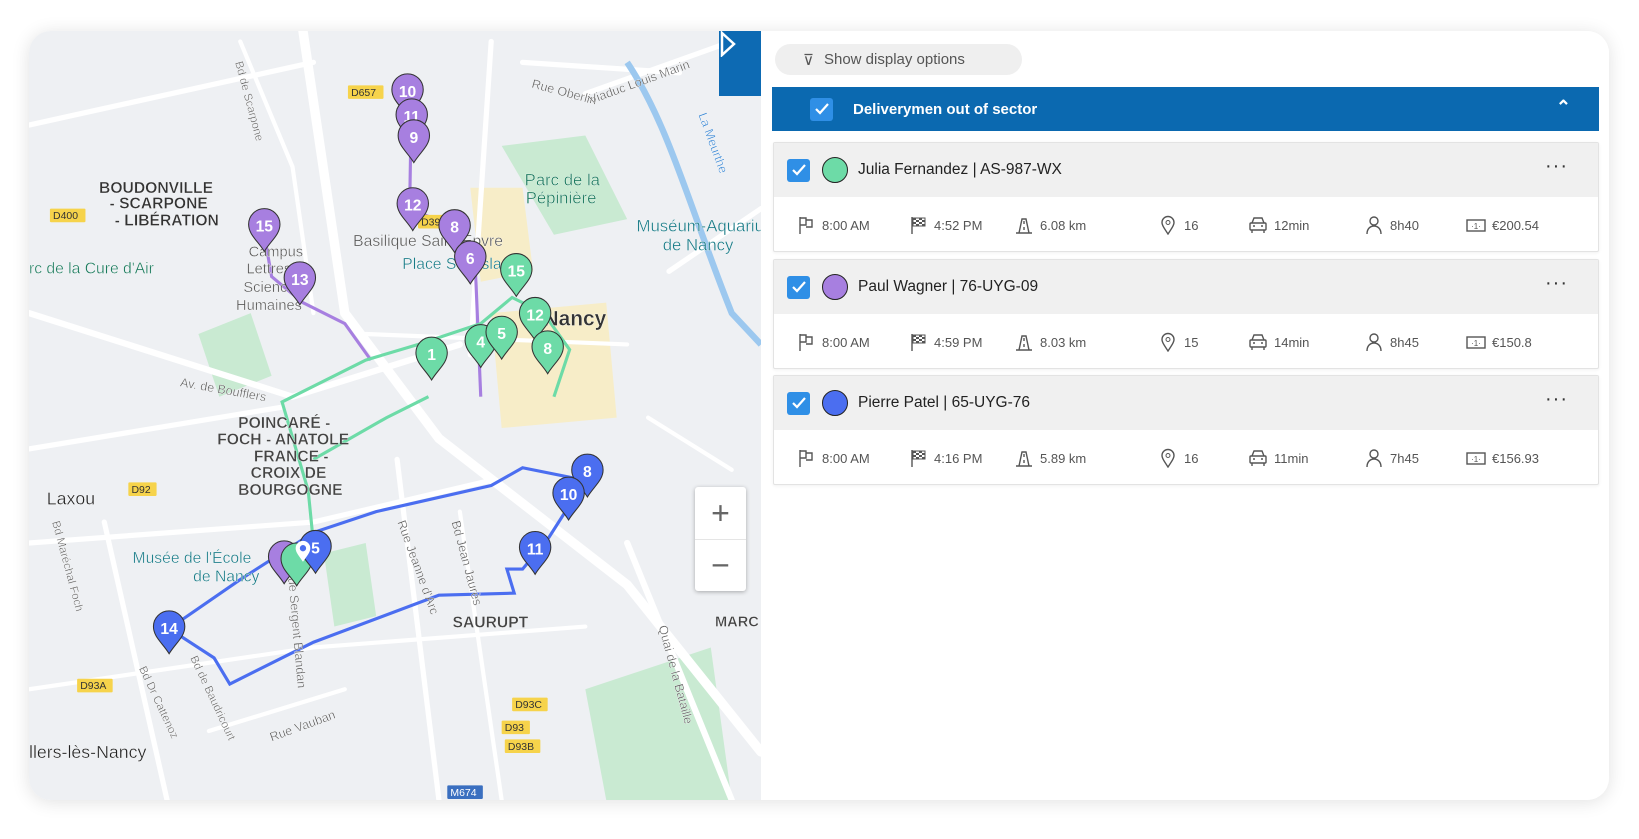 This screenshot has height=839, width=1639. I want to click on svg-text: D39, so click(430, 222).